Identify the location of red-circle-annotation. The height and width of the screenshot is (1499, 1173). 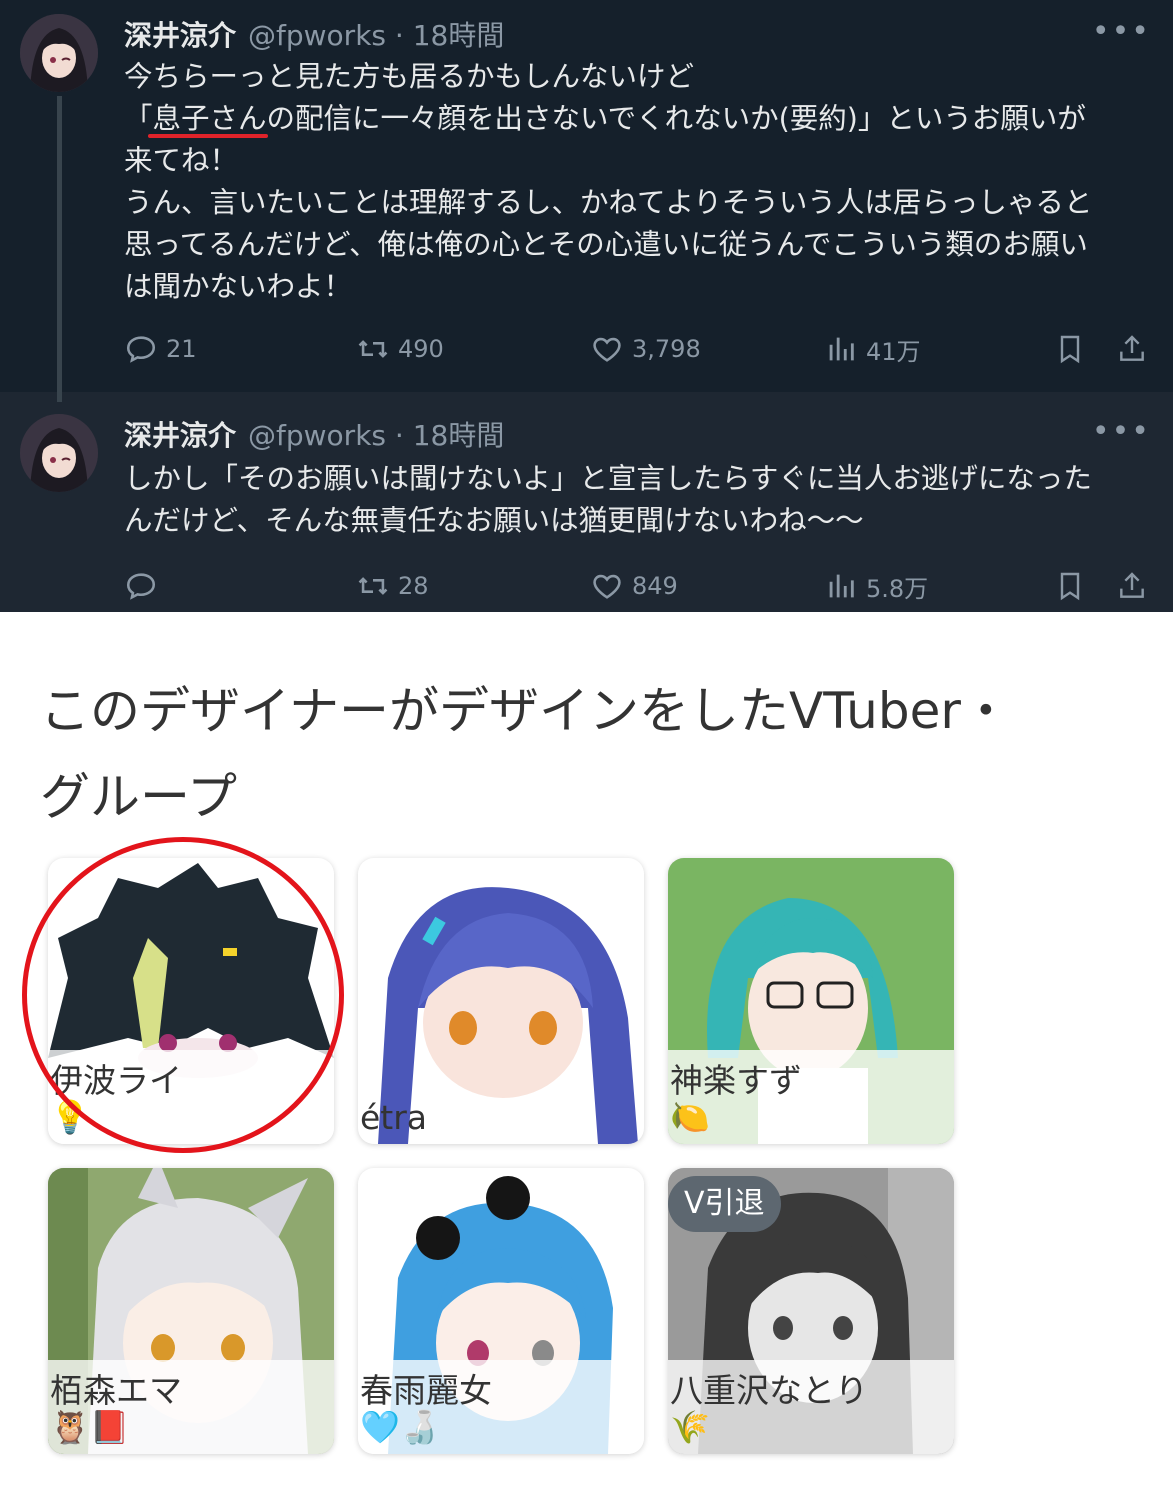
(183, 995).